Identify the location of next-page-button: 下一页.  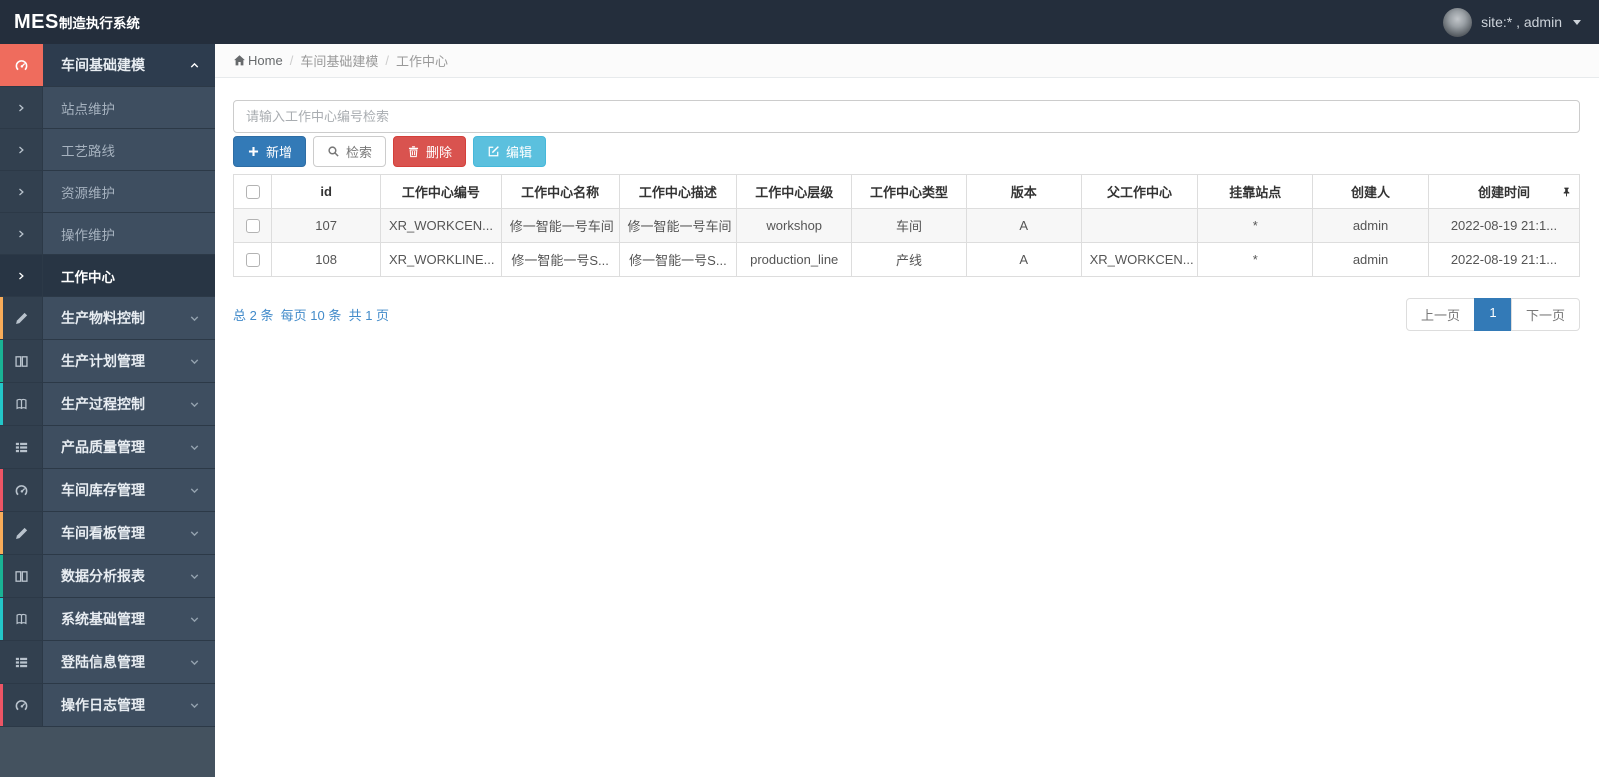
(1545, 314).